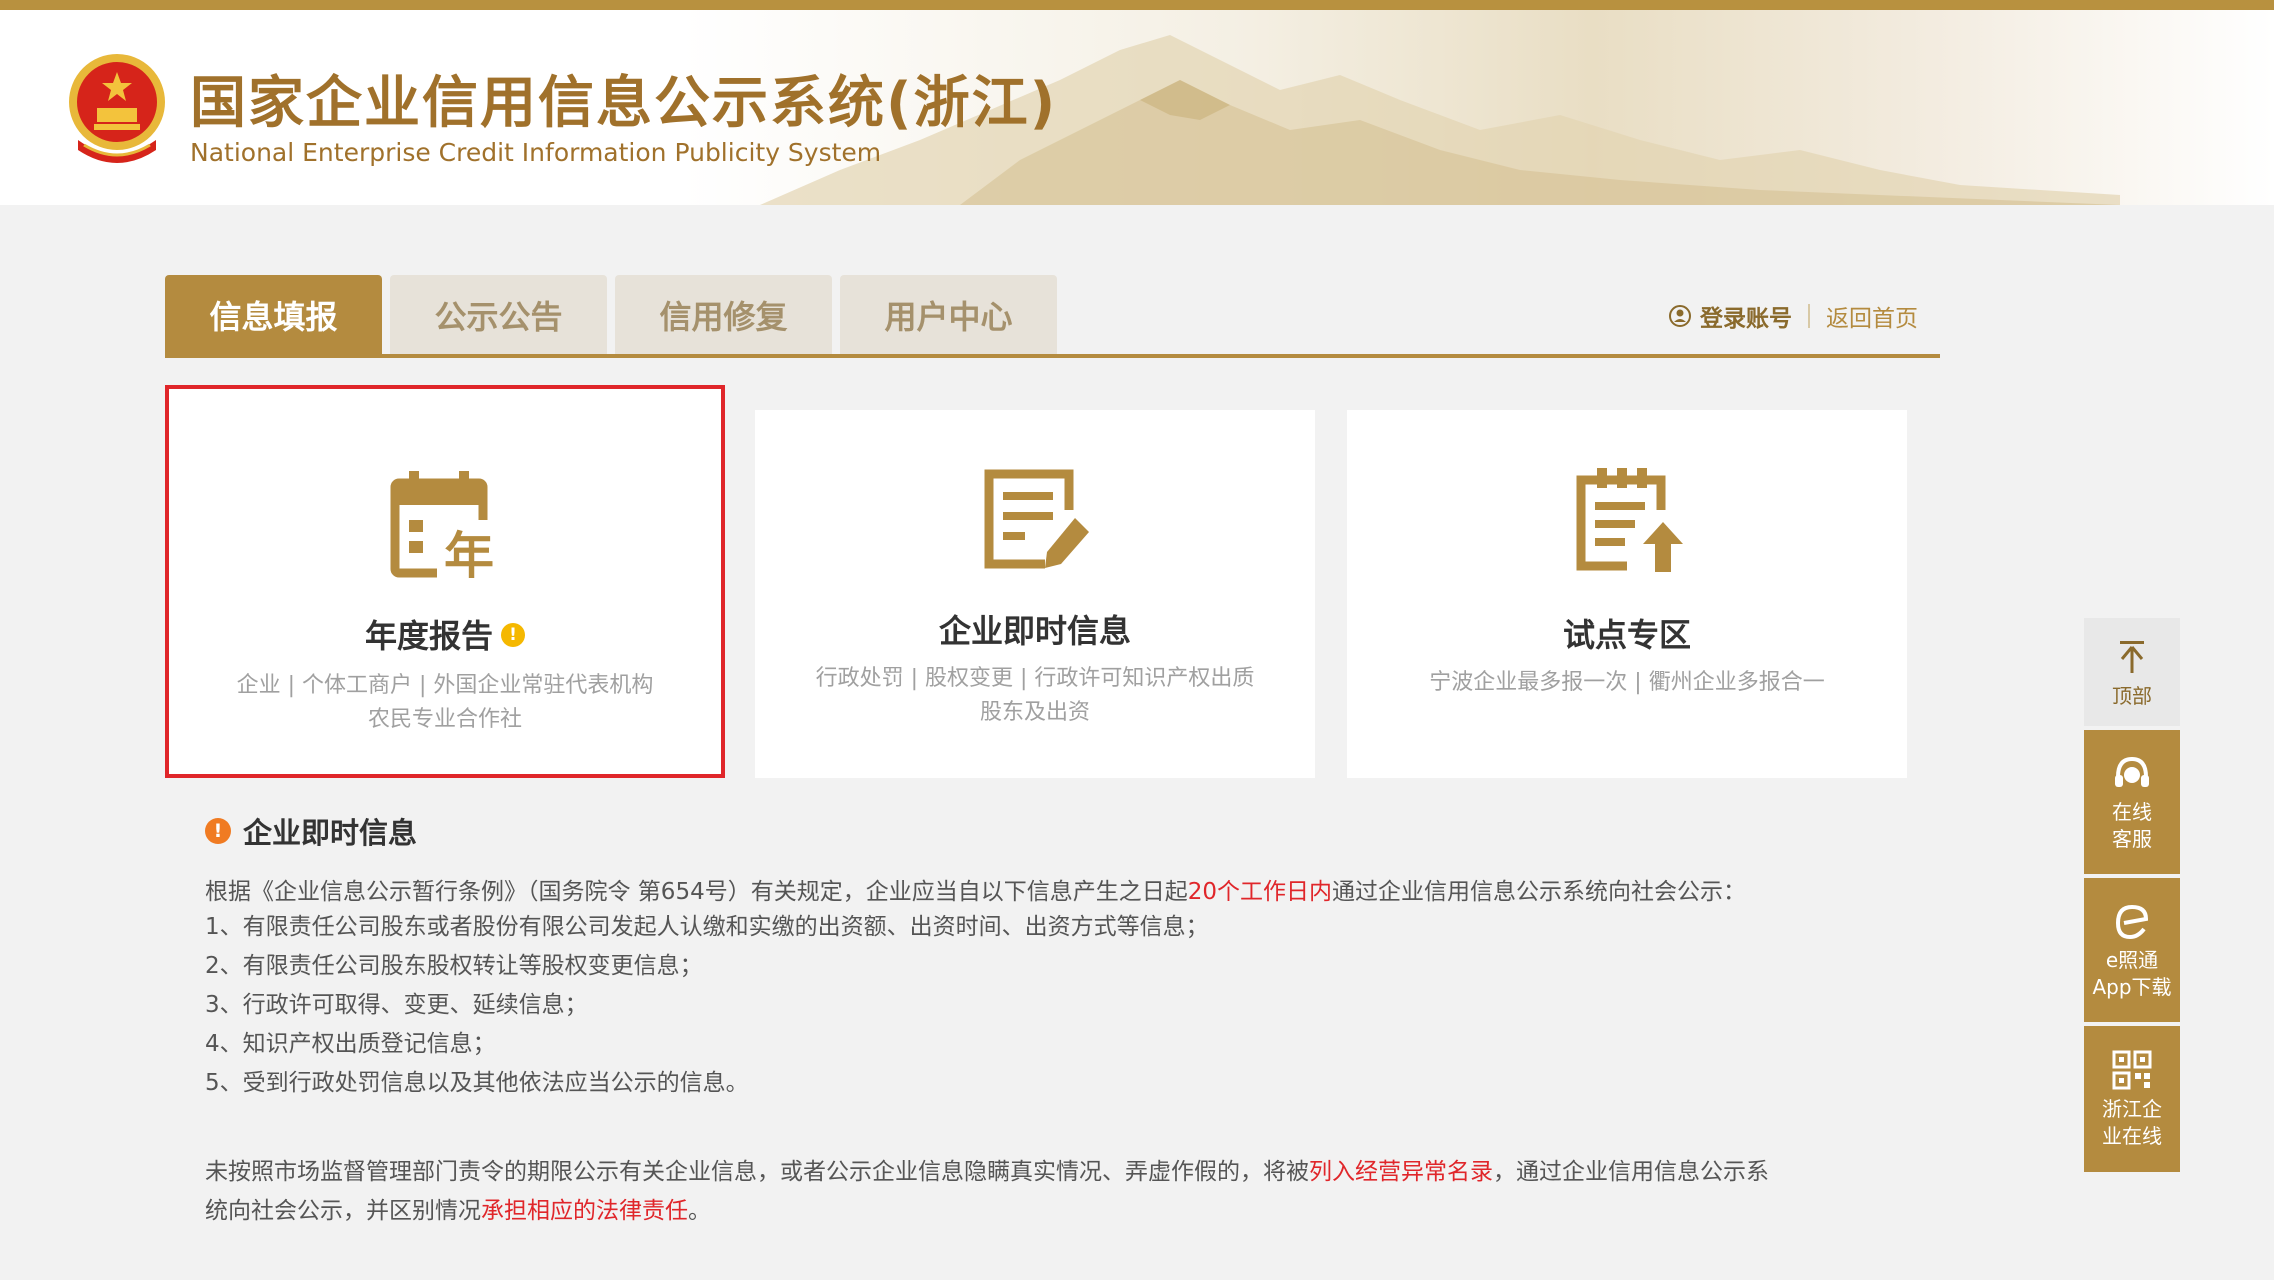 This screenshot has height=1280, width=2274. Describe the element at coordinates (1626, 635) in the screenshot. I see `card-title: 试点专区` at that location.